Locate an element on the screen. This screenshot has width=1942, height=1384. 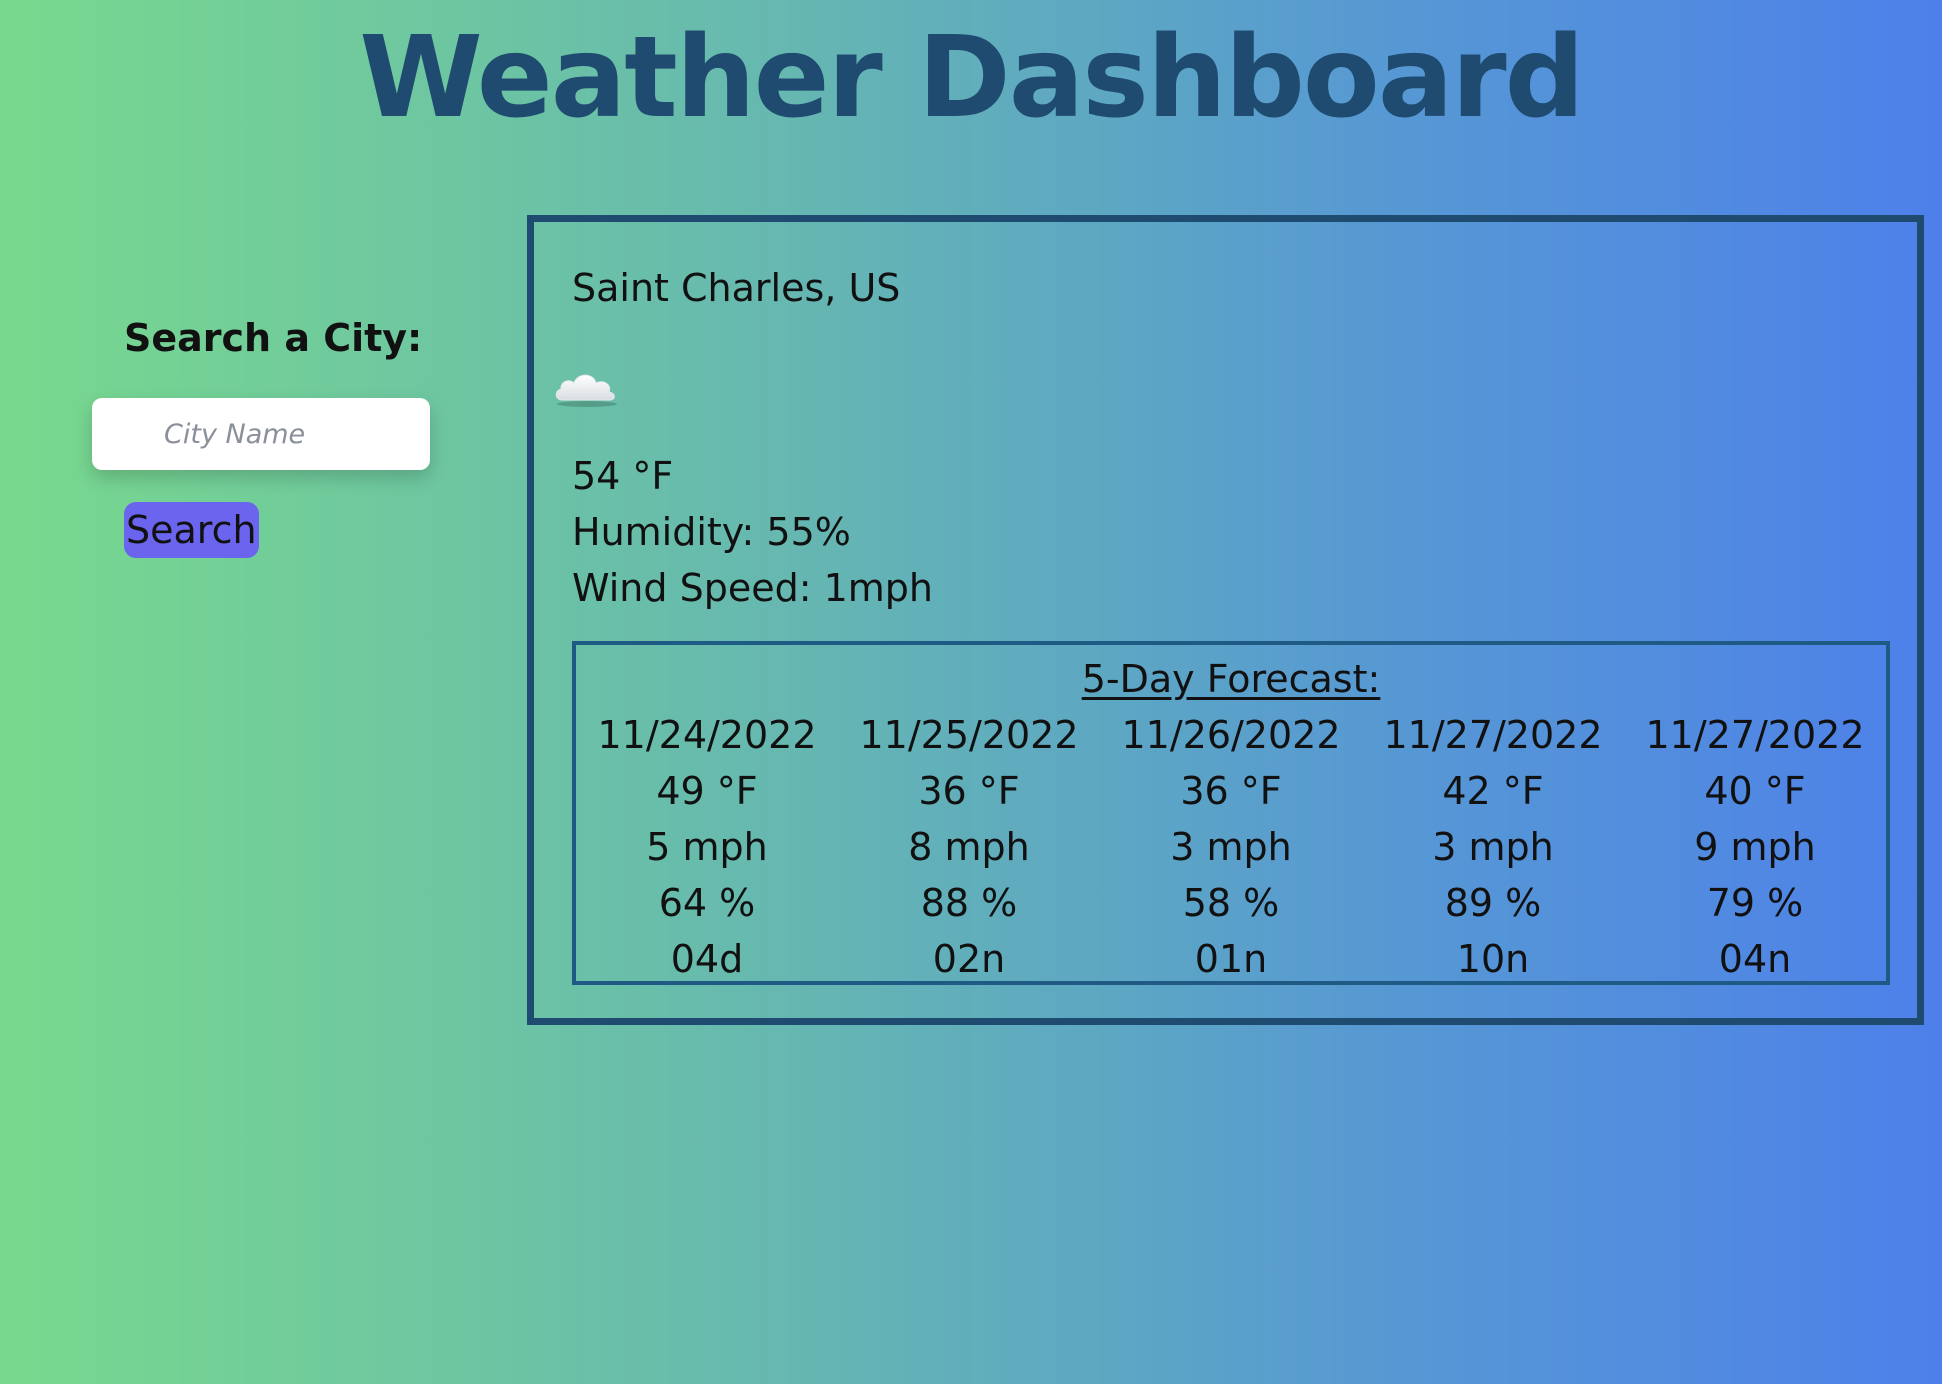
city-name: Saint Charles, US is located at coordinates (736, 288).